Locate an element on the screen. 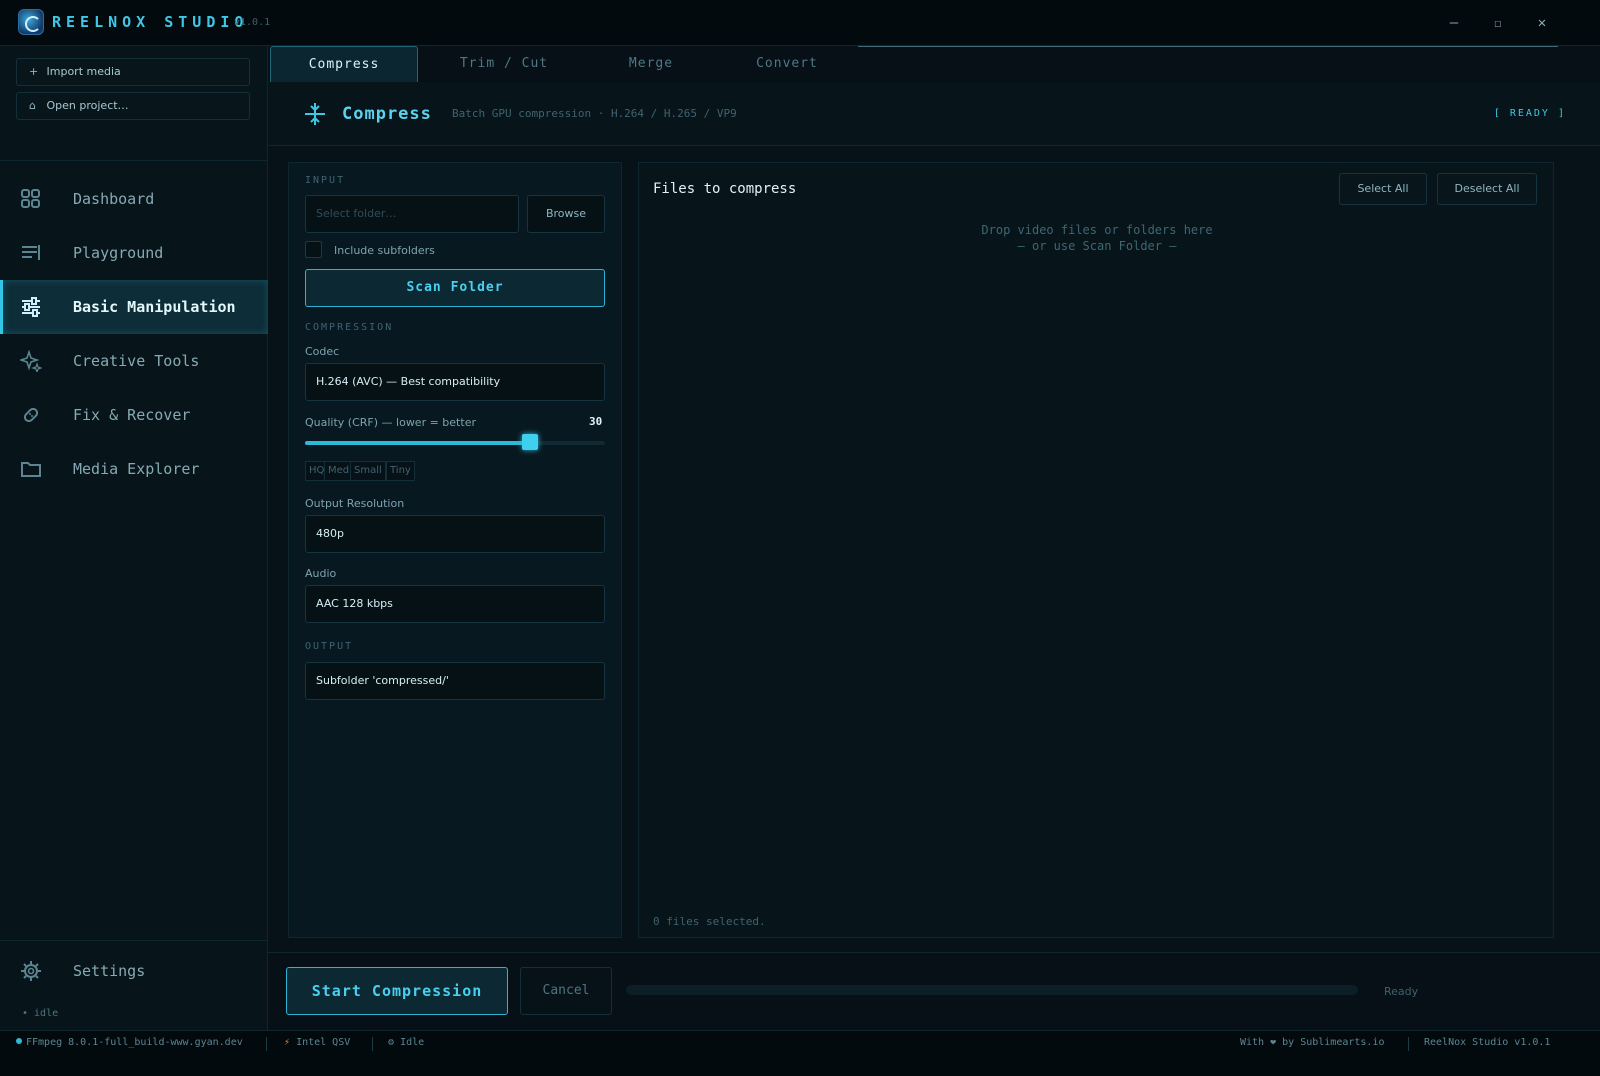 The width and height of the screenshot is (1600, 1076). quality-slider-fill is located at coordinates (417, 443).